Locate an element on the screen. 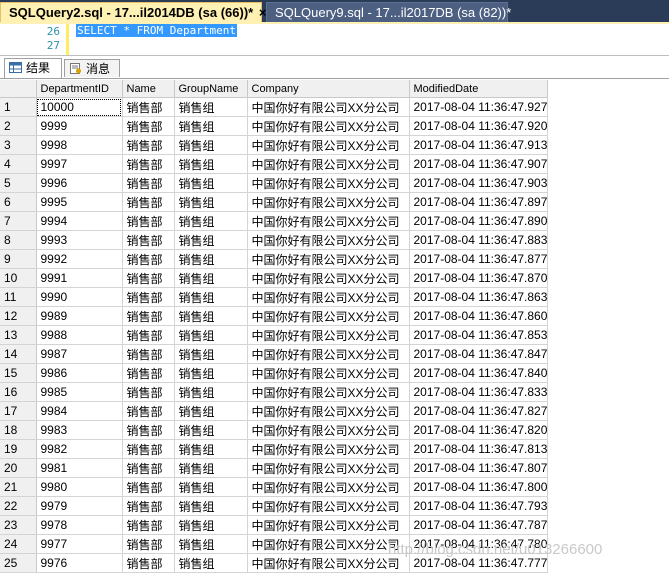 This screenshot has height=574, width=669. department-id-cell: 9979 is located at coordinates (79, 506).